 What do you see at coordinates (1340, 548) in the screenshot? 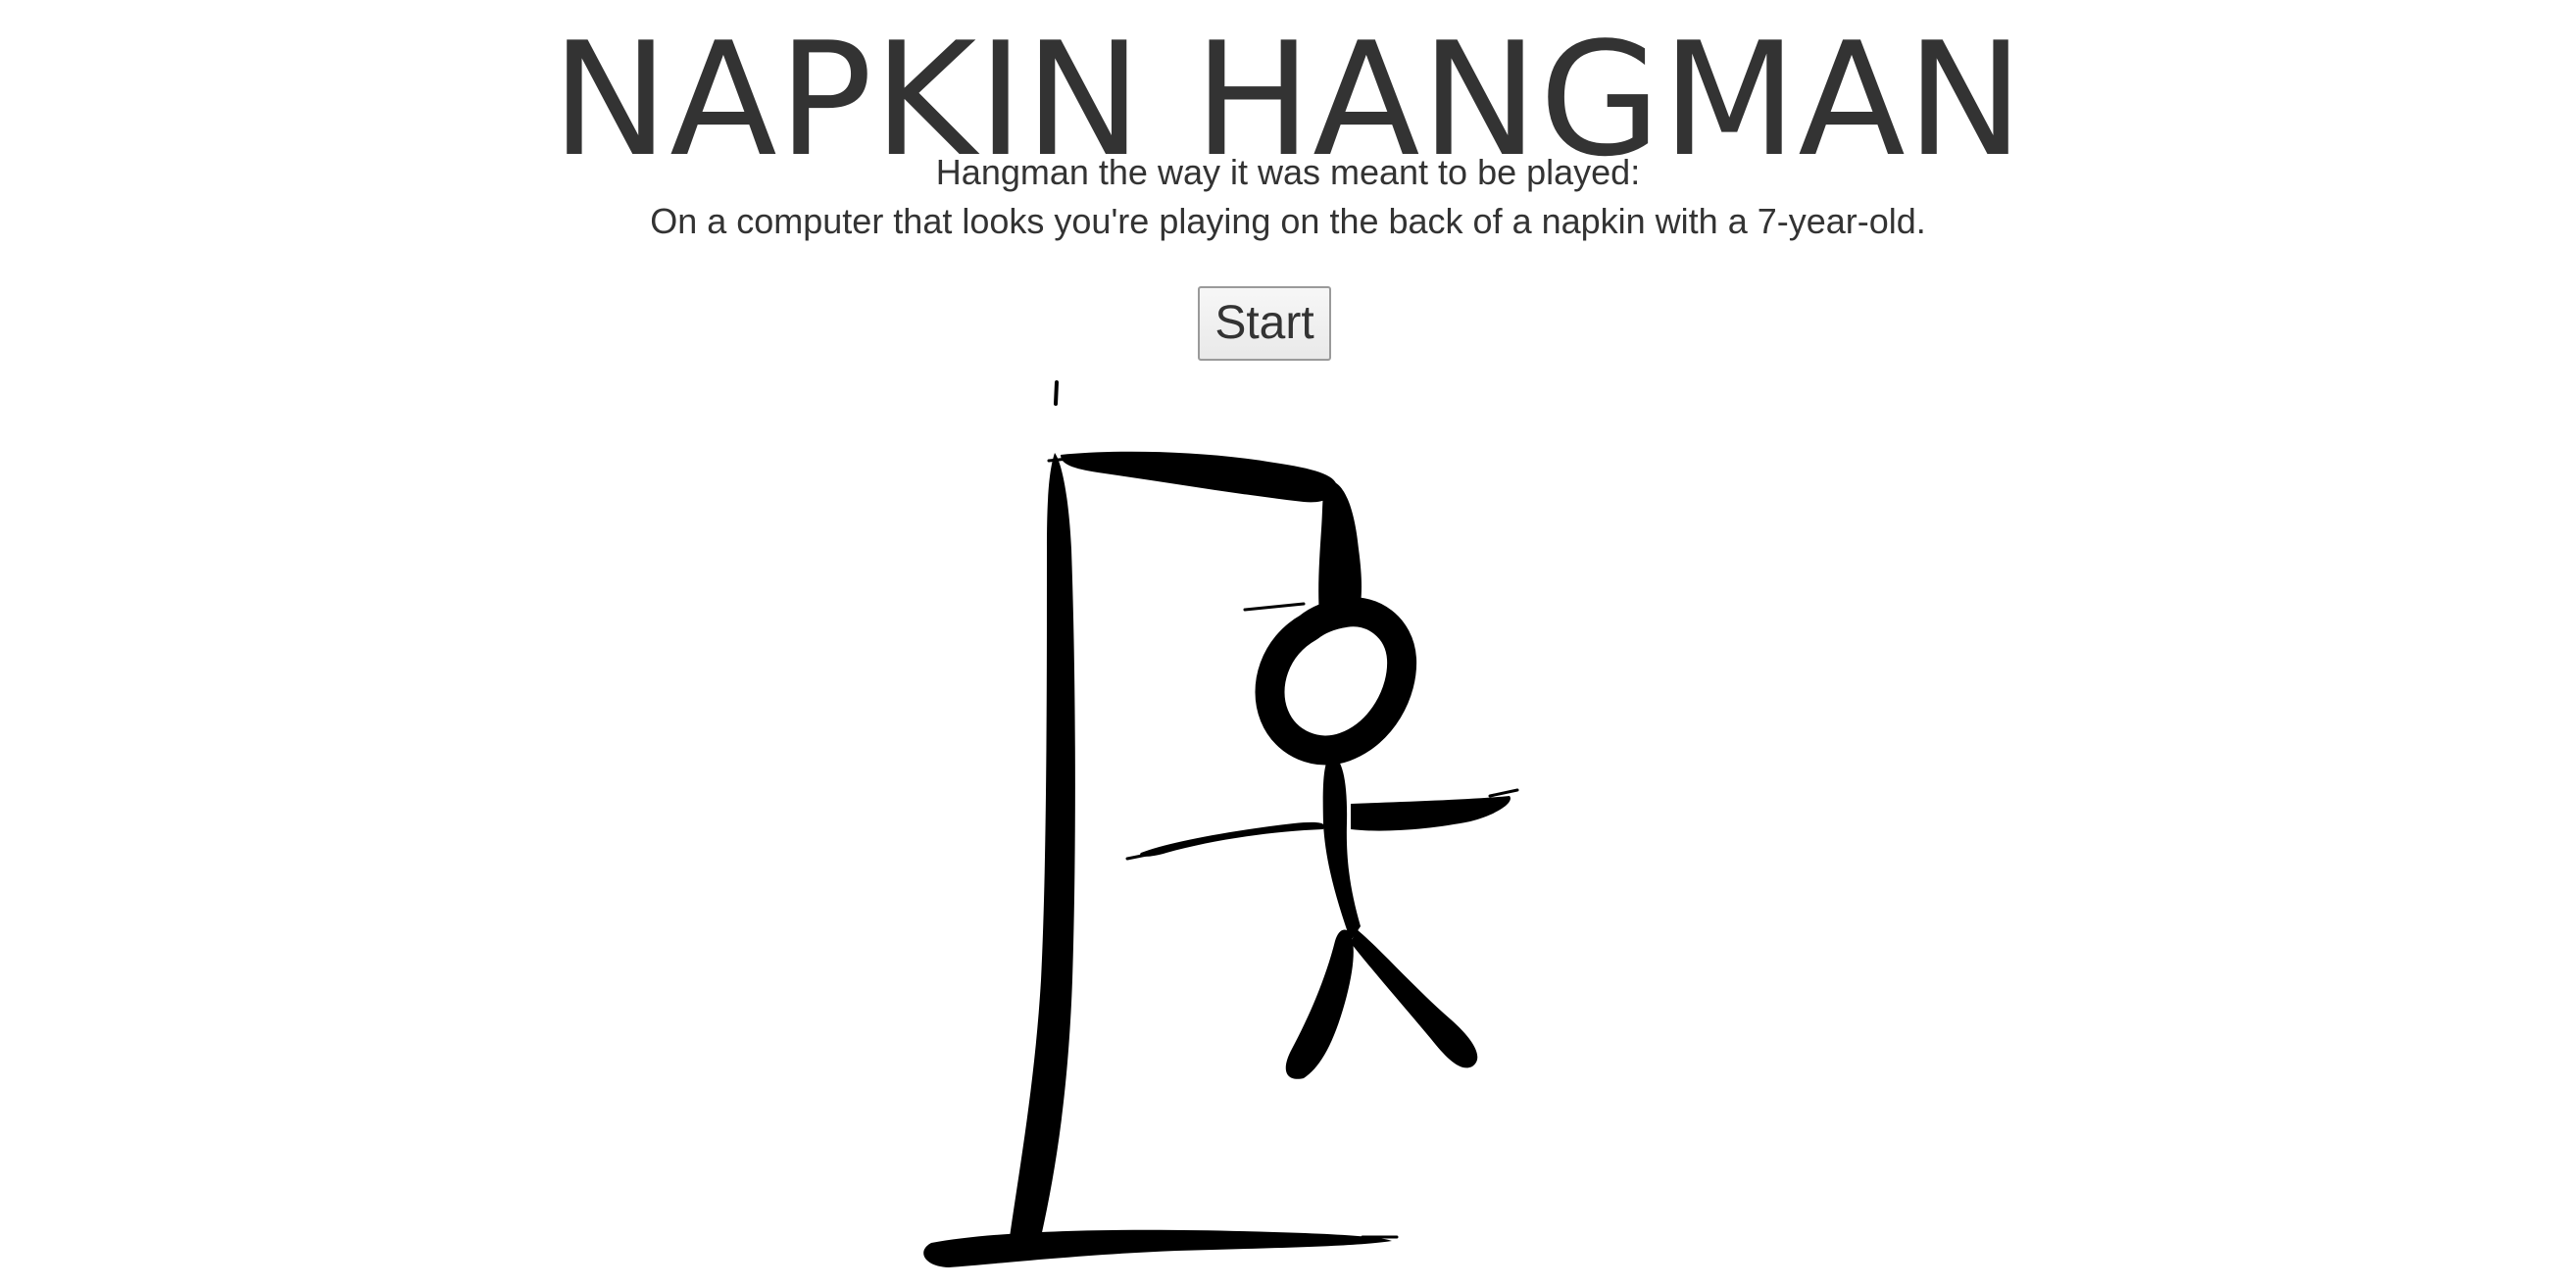
I see `gallows-rope` at bounding box center [1340, 548].